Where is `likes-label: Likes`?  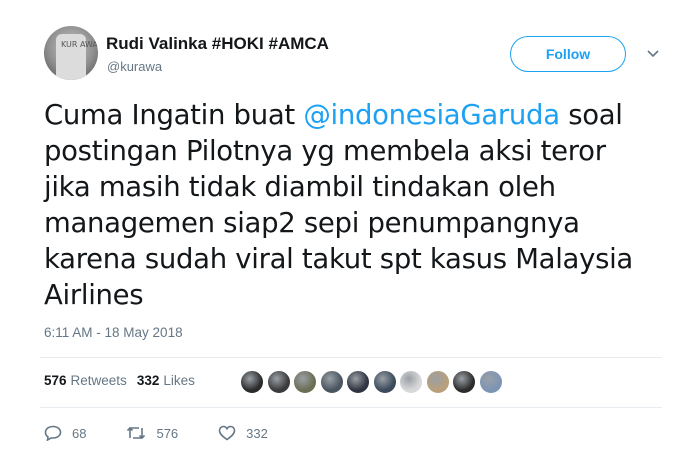 likes-label: Likes is located at coordinates (179, 380).